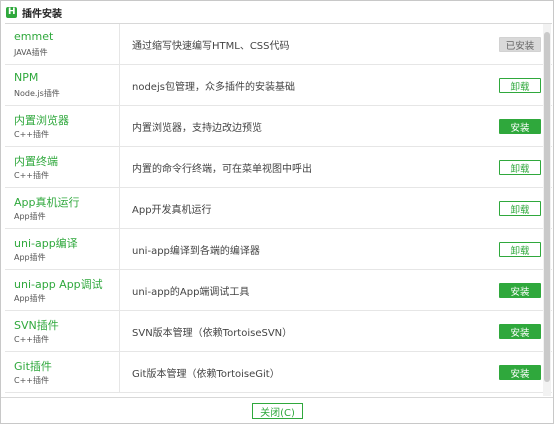  What do you see at coordinates (222, 169) in the screenshot?
I see `plugin-description: 内置的命令行终端，可在菜单视图中呼出` at bounding box center [222, 169].